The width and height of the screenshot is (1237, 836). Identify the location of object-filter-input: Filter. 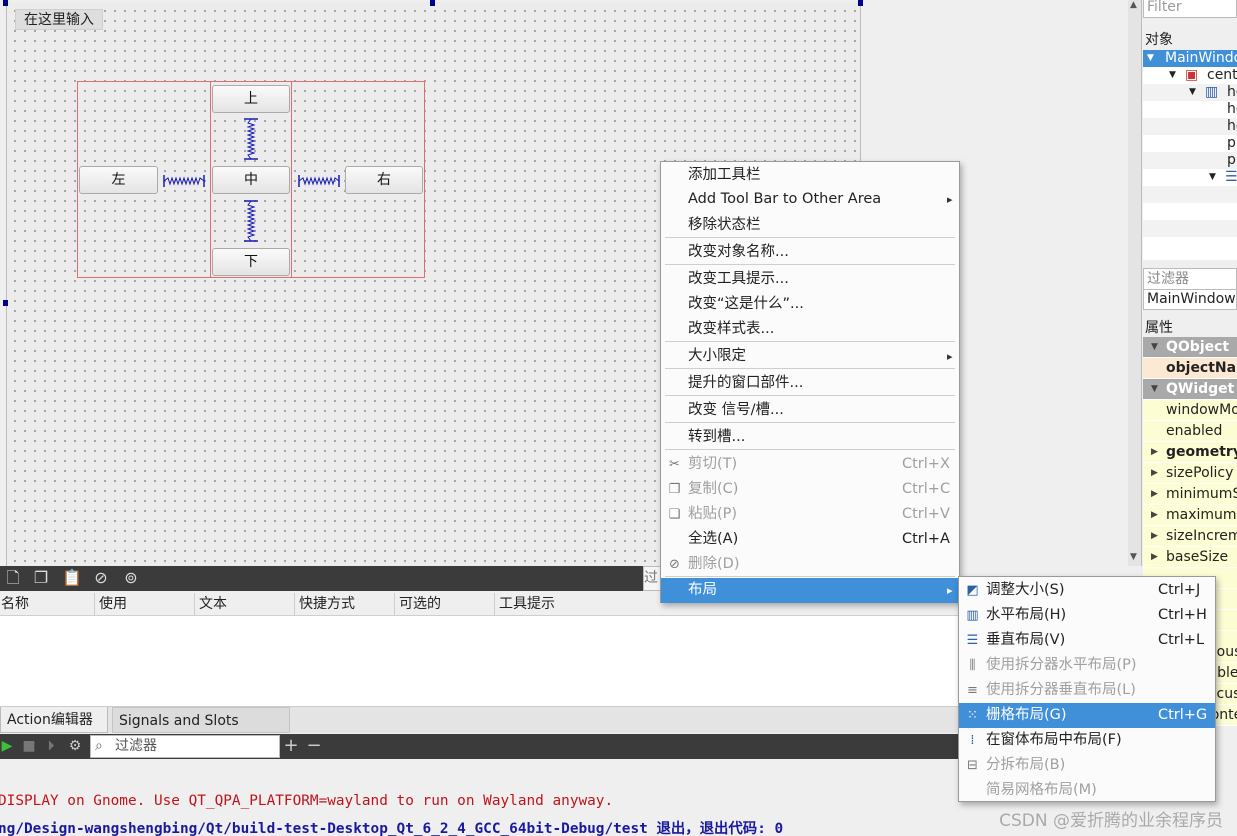
(1190, 9).